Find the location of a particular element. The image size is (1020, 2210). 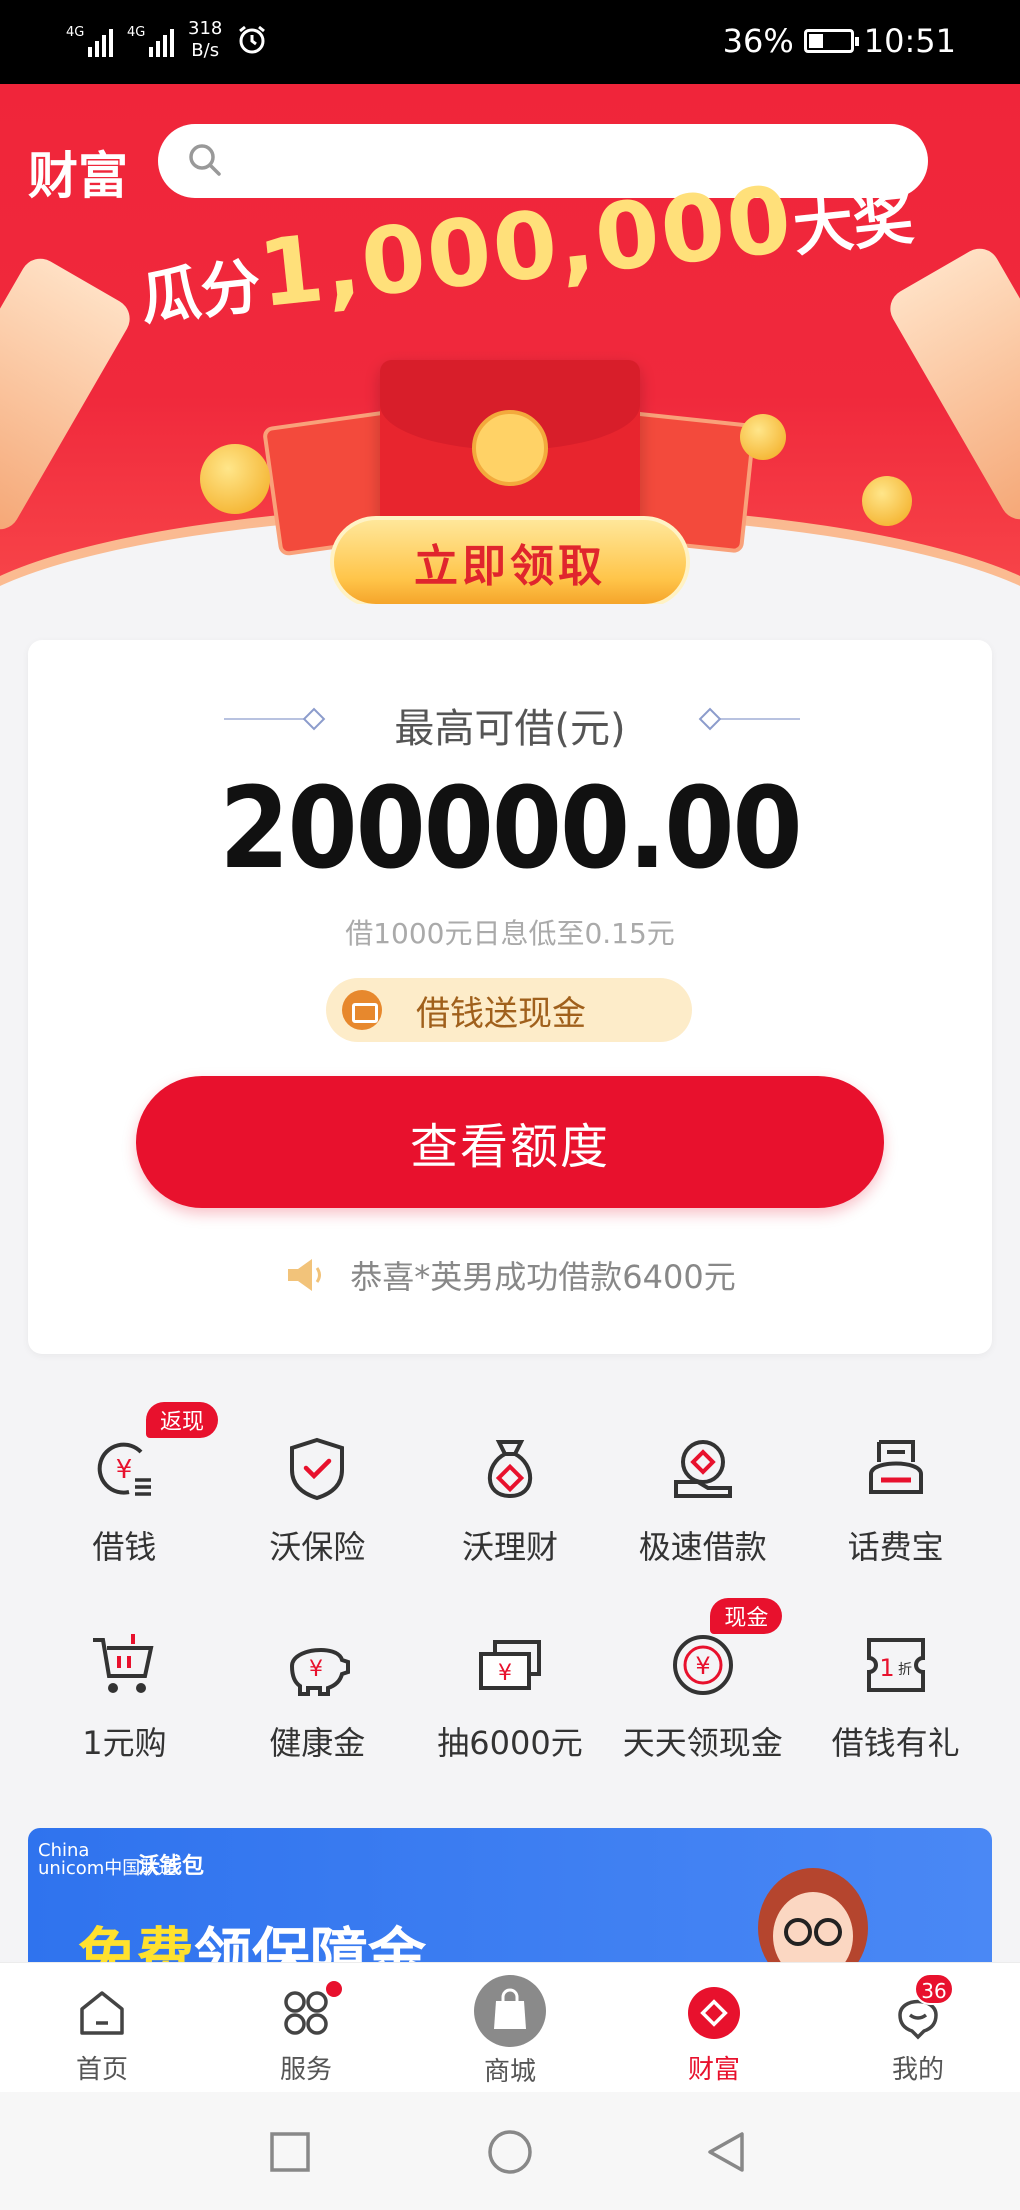

tab-label: 财富 is located at coordinates (713, 2070).